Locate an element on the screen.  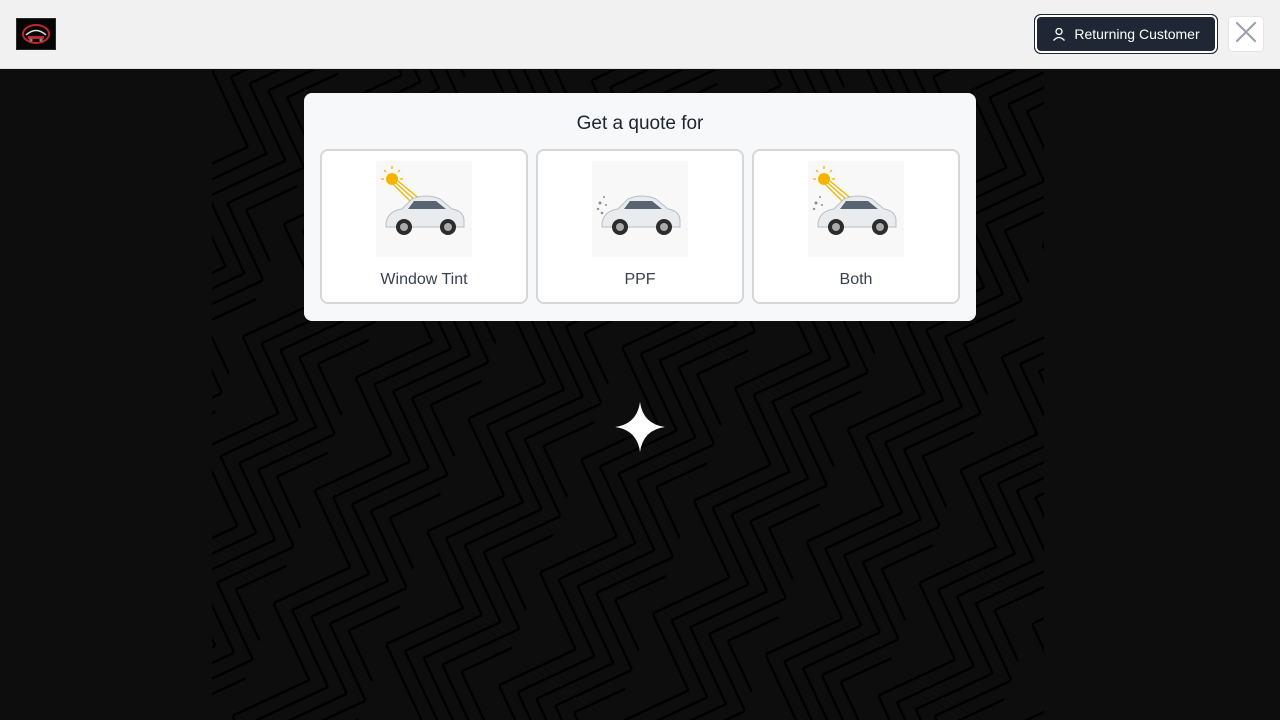
option-window-tint: Window Tint is located at coordinates (424, 226).